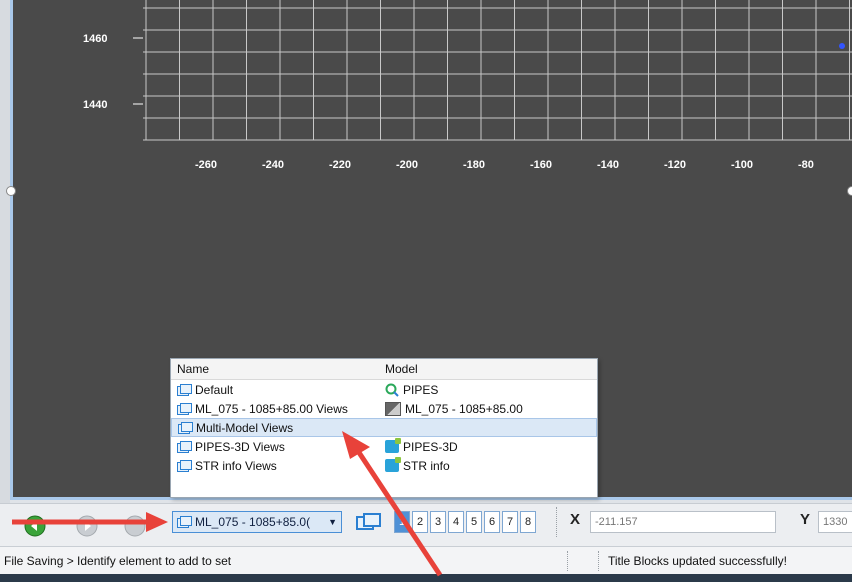  What do you see at coordinates (806, 165) in the screenshot?
I see `x-tick-label: -80` at bounding box center [806, 165].